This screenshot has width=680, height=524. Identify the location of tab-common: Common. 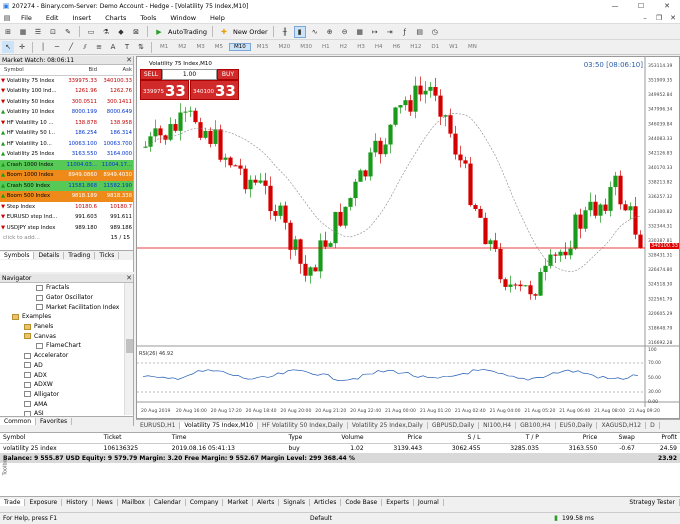
(18, 421).